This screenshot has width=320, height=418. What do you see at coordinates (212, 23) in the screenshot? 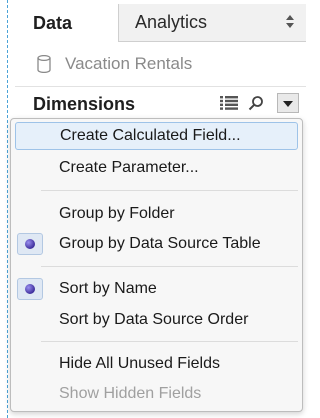
I see `tab-analytics: Analytics` at bounding box center [212, 23].